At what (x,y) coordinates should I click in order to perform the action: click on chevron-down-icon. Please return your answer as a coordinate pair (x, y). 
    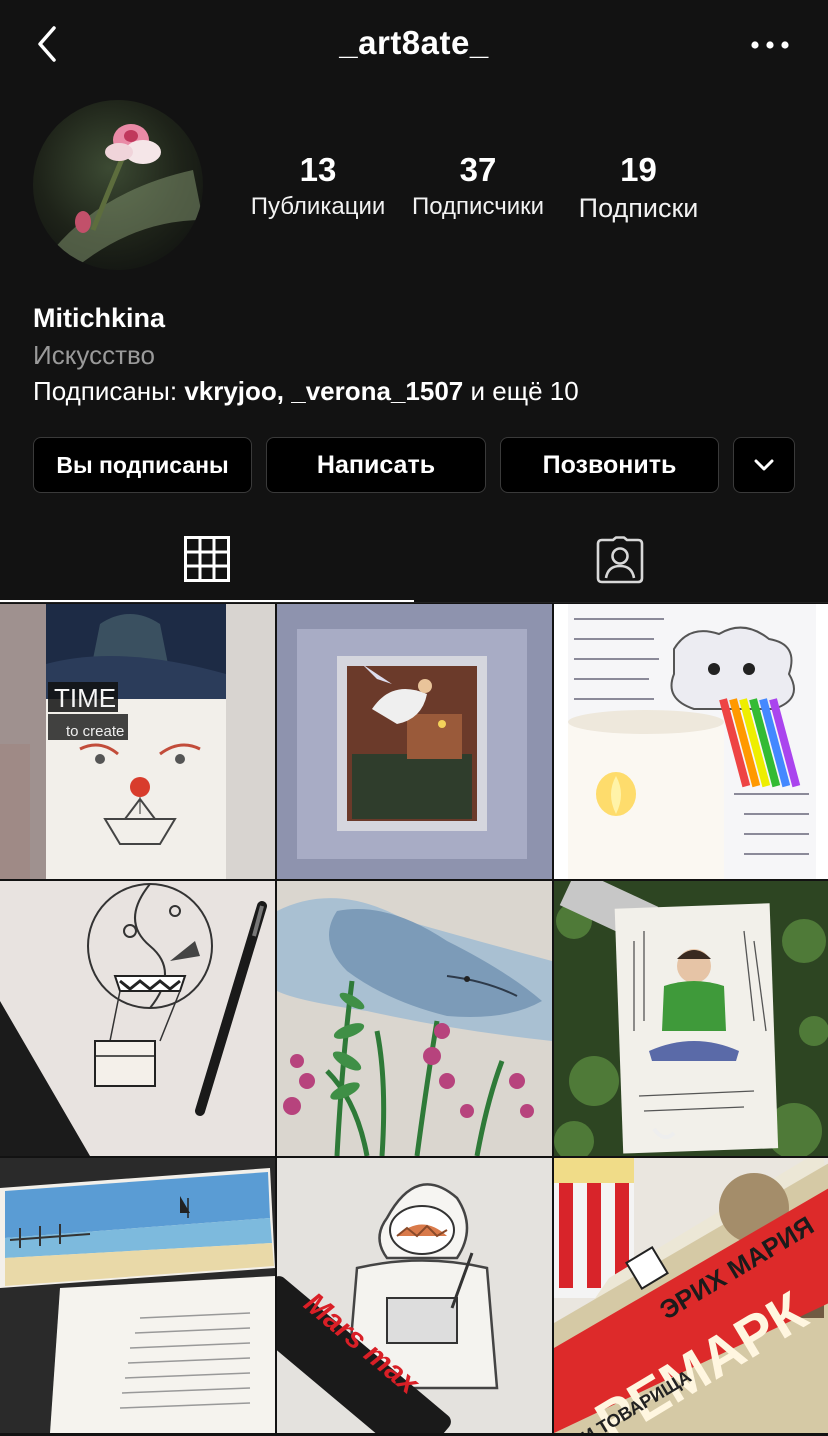
    Looking at the image, I should click on (764, 465).